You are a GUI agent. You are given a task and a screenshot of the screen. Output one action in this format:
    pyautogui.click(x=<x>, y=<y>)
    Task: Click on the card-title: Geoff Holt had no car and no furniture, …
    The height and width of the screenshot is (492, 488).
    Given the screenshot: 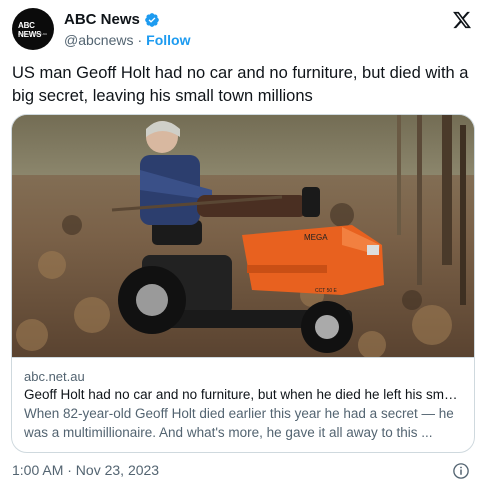 What is the action you would take?
    pyautogui.click(x=243, y=394)
    